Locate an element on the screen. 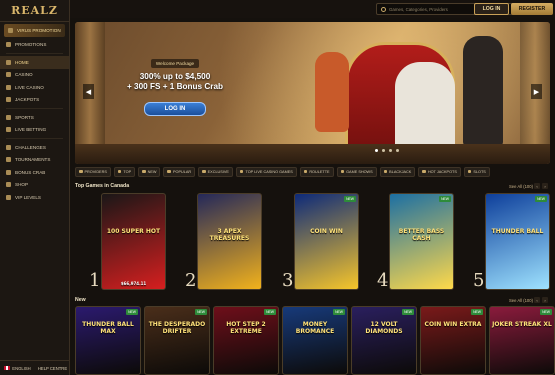 Image resolution: width=555 pixels, height=375 pixels. promotions-icon is located at coordinates (8, 45).